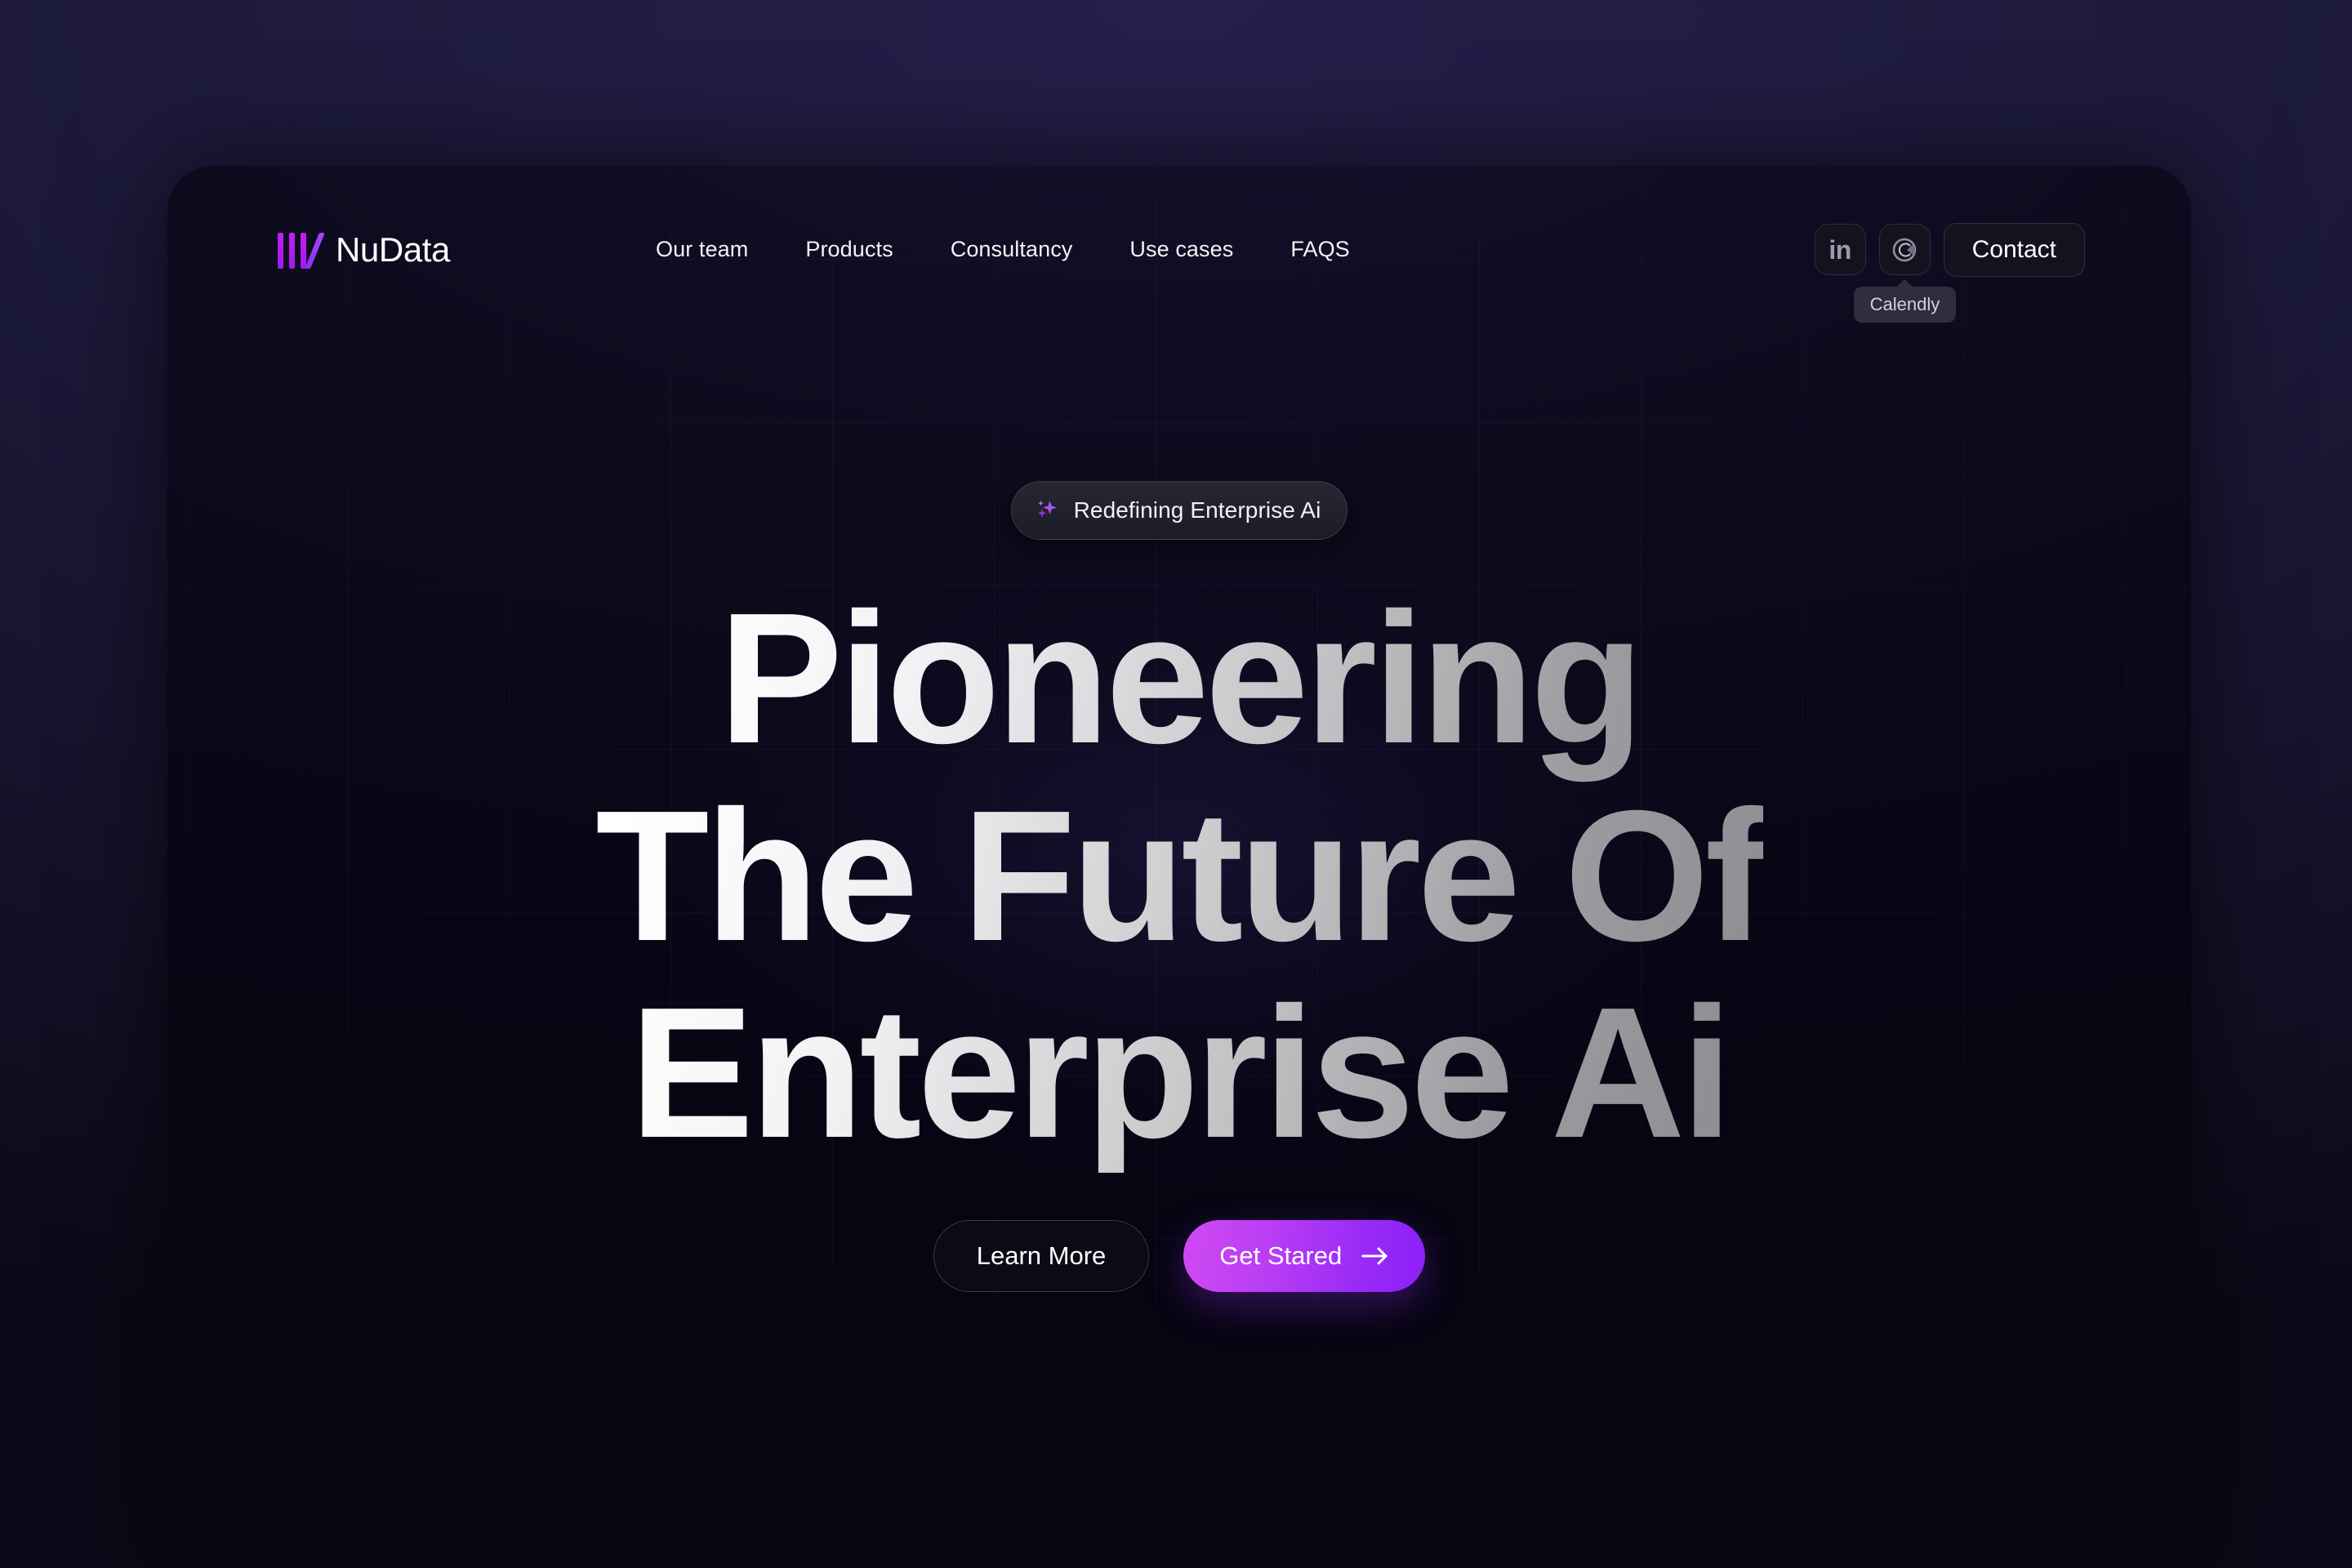 Image resolution: width=2352 pixels, height=1568 pixels. I want to click on logo-mark-icon, so click(301, 250).